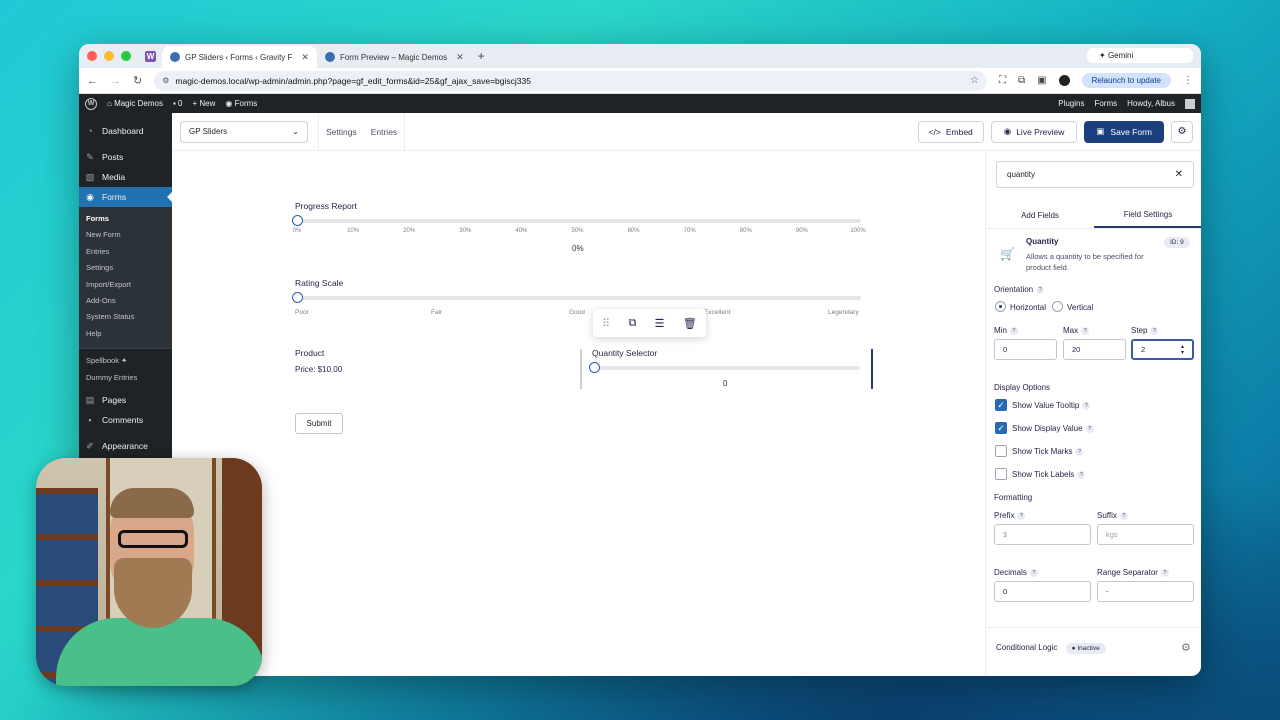 The height and width of the screenshot is (720, 1280). I want to click on reload-icon: ↻, so click(137, 80).